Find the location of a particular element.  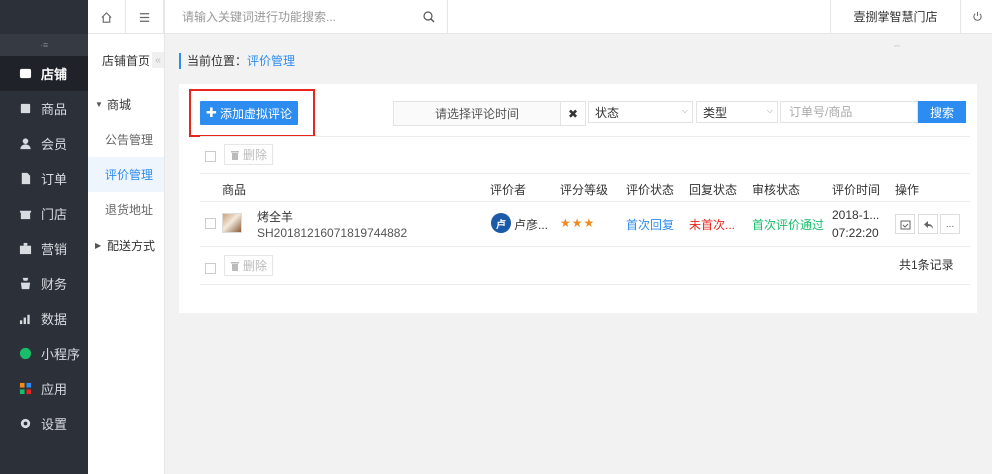

topbar-left-buttons is located at coordinates (126, 17).